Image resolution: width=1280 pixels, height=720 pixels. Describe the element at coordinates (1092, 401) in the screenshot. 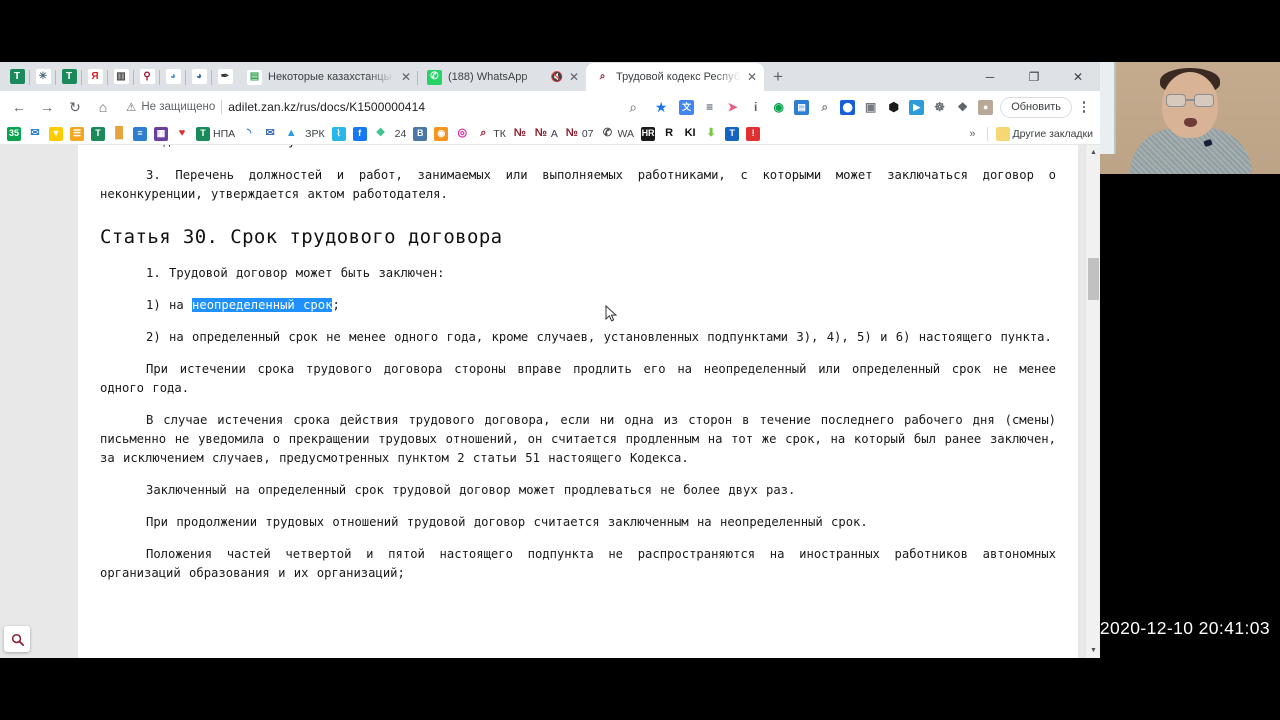

I see `vertical-scrollbar: ▲ ▼` at that location.